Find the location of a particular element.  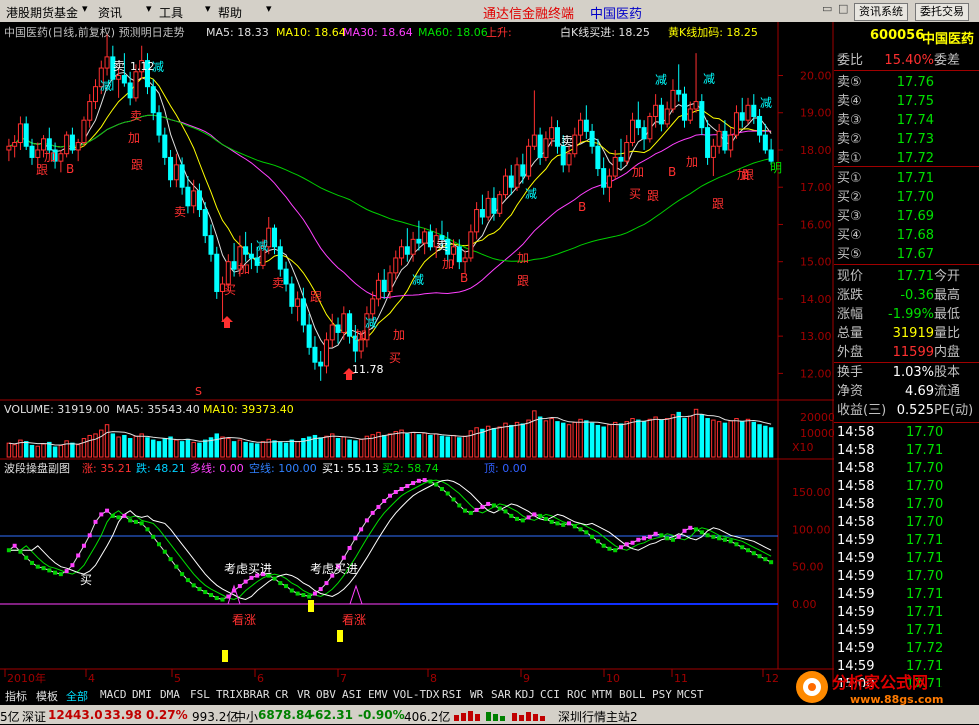

tab-psy: PSY is located at coordinates (662, 694).